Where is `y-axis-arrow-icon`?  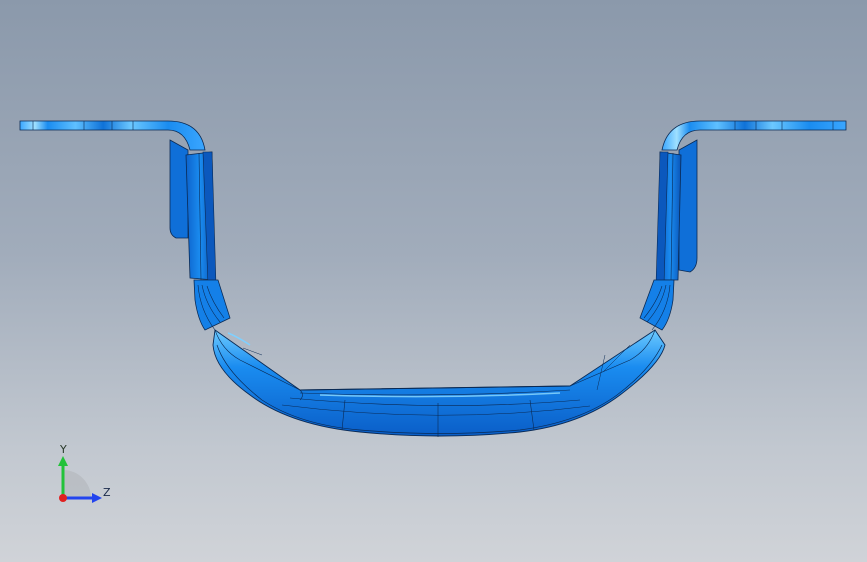
y-axis-arrow-icon is located at coordinates (63, 461).